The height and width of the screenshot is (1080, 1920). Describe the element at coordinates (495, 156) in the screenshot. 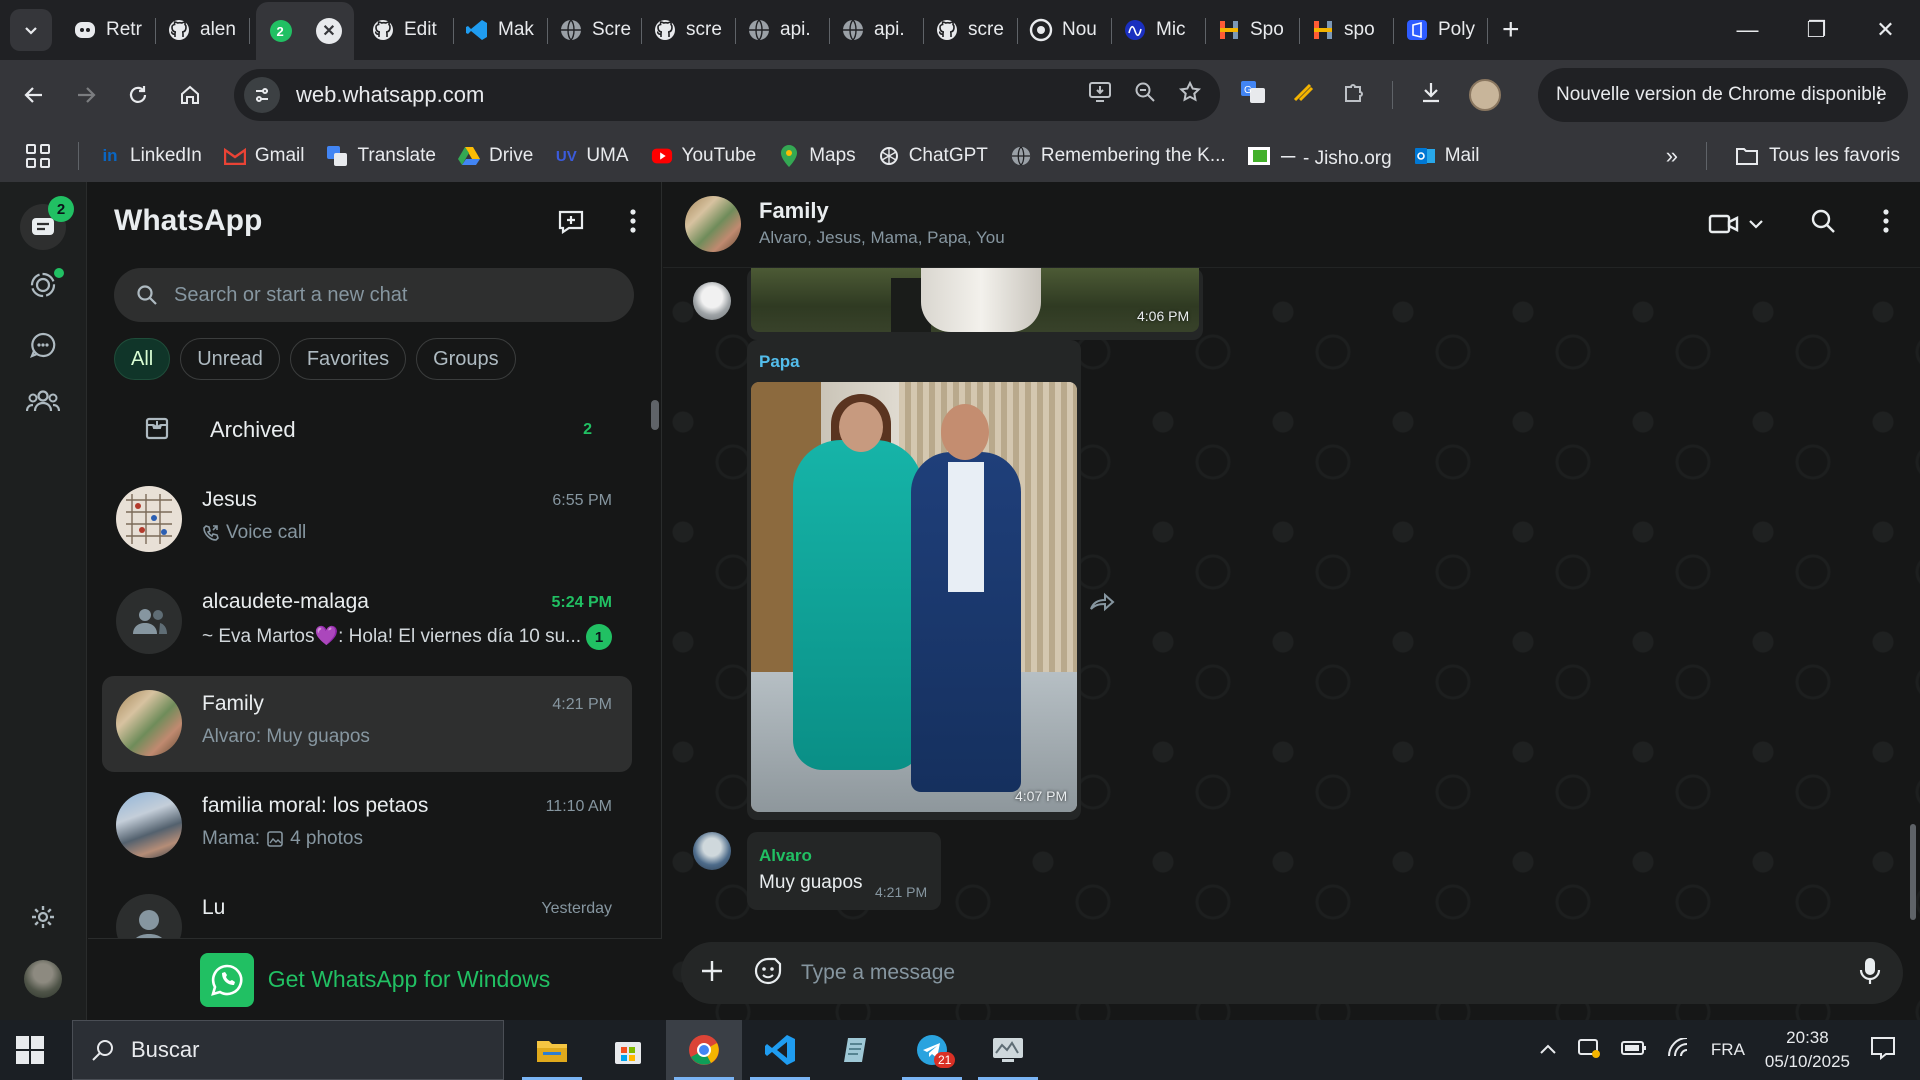

I see `bookmark-3: Drive` at that location.